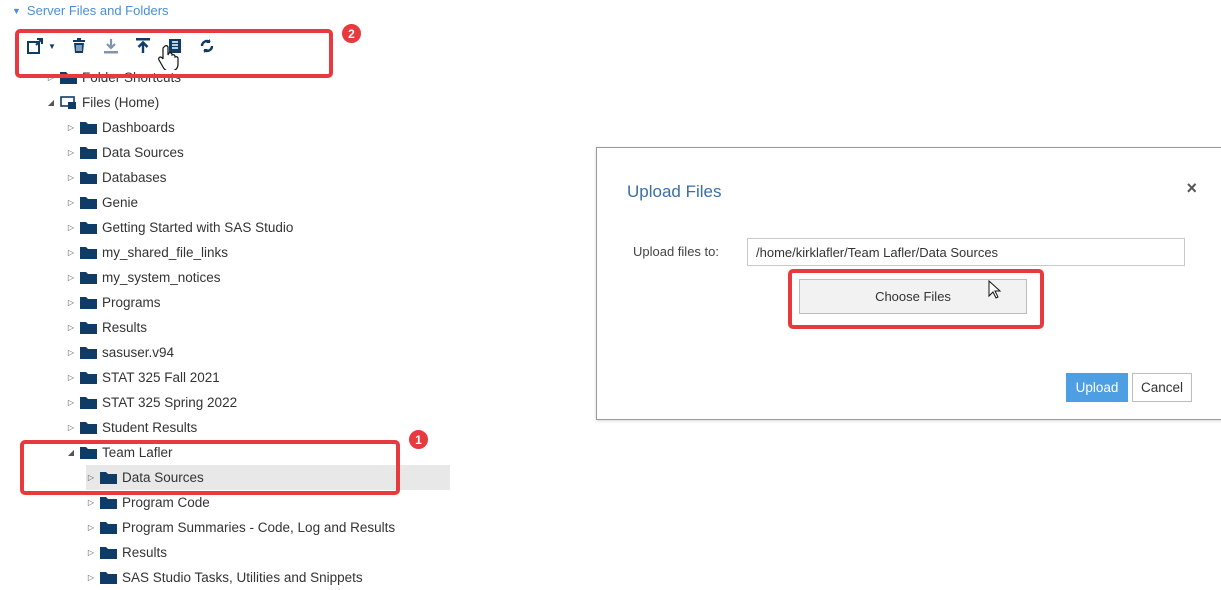 The image size is (1221, 590). What do you see at coordinates (138, 127) in the screenshot?
I see `tree-item-label: Dashboards` at bounding box center [138, 127].